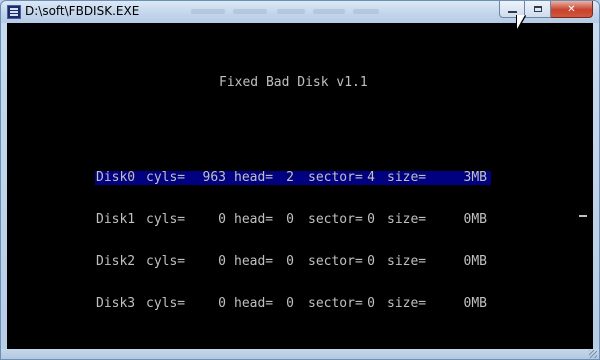 The height and width of the screenshot is (360, 600). Describe the element at coordinates (475, 177) in the screenshot. I see `size-value: 3MB` at that location.